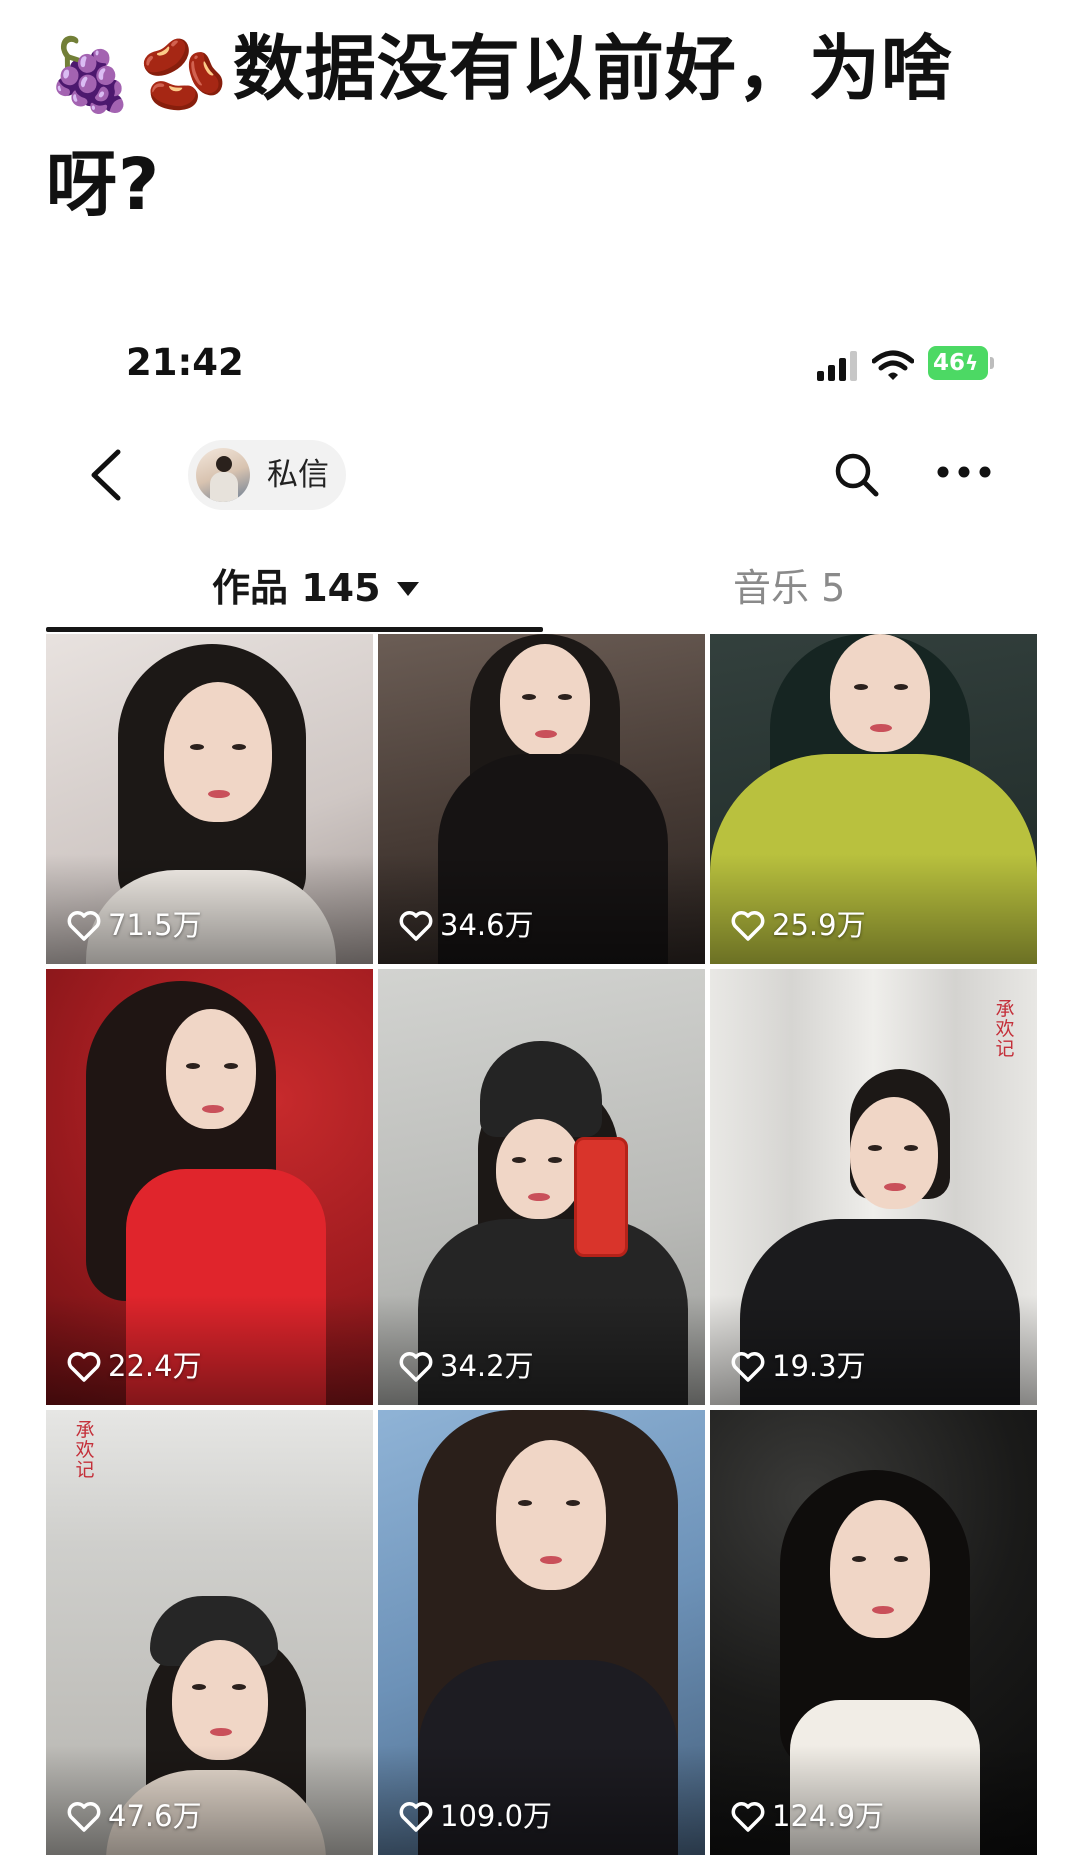 This screenshot has width=1084, height=1855. I want to click on like-count: 109.0万, so click(475, 1816).